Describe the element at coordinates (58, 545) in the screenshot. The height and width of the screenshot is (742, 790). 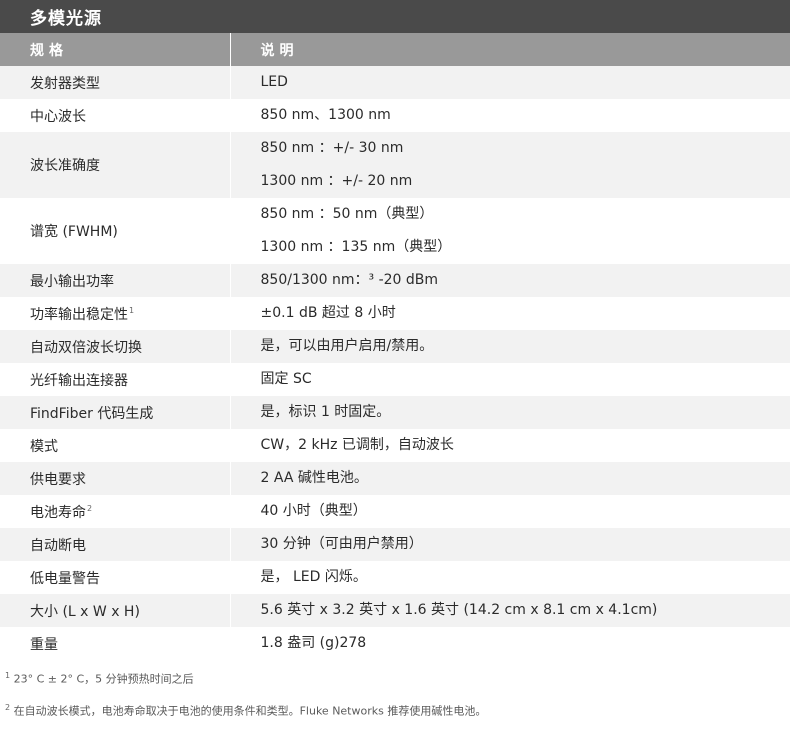
I see `spec-label: 自动断电` at that location.